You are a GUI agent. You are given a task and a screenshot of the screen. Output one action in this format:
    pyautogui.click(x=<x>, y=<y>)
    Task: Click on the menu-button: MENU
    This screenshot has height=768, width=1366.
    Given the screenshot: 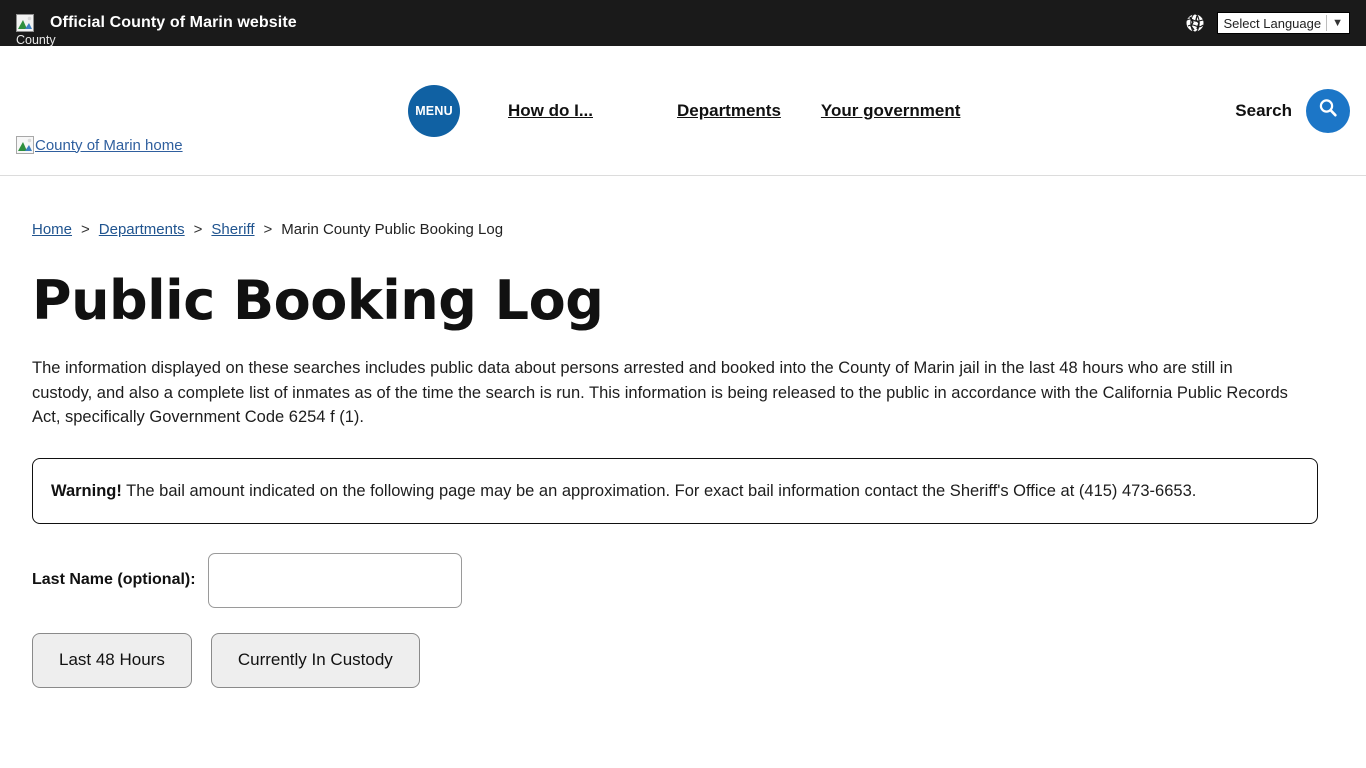 What is the action you would take?
    pyautogui.click(x=434, y=110)
    